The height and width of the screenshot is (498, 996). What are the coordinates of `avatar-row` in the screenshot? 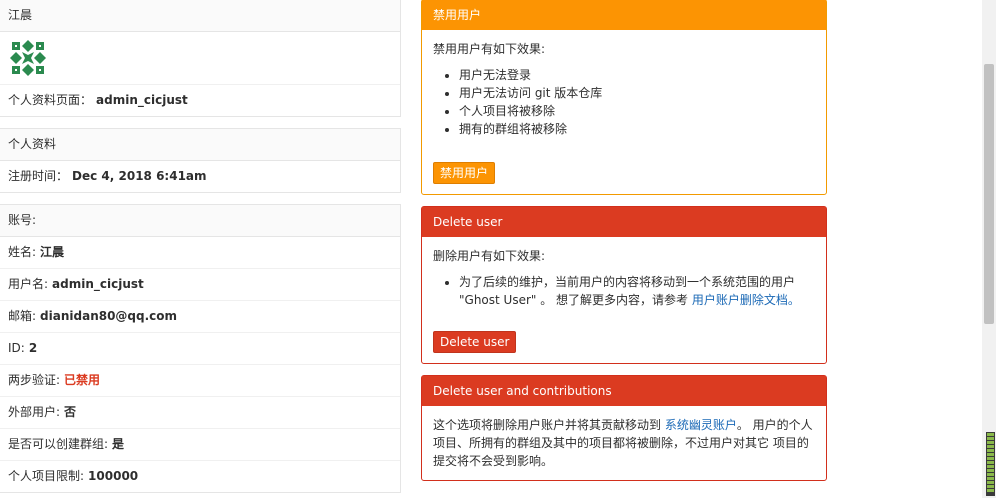 It's located at (200, 58).